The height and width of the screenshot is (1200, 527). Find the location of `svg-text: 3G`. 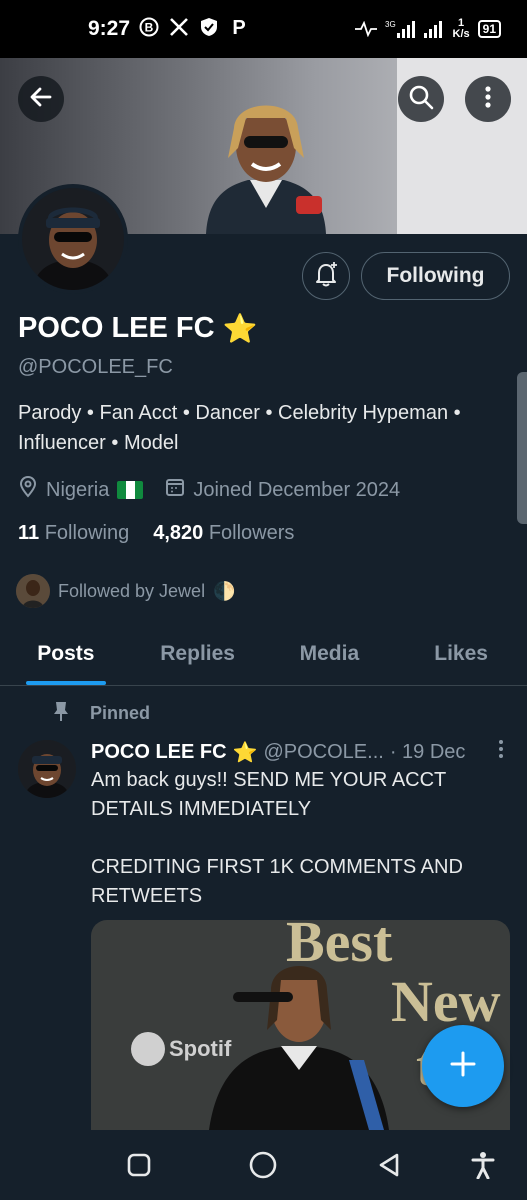

svg-text: 3G is located at coordinates (390, 24).